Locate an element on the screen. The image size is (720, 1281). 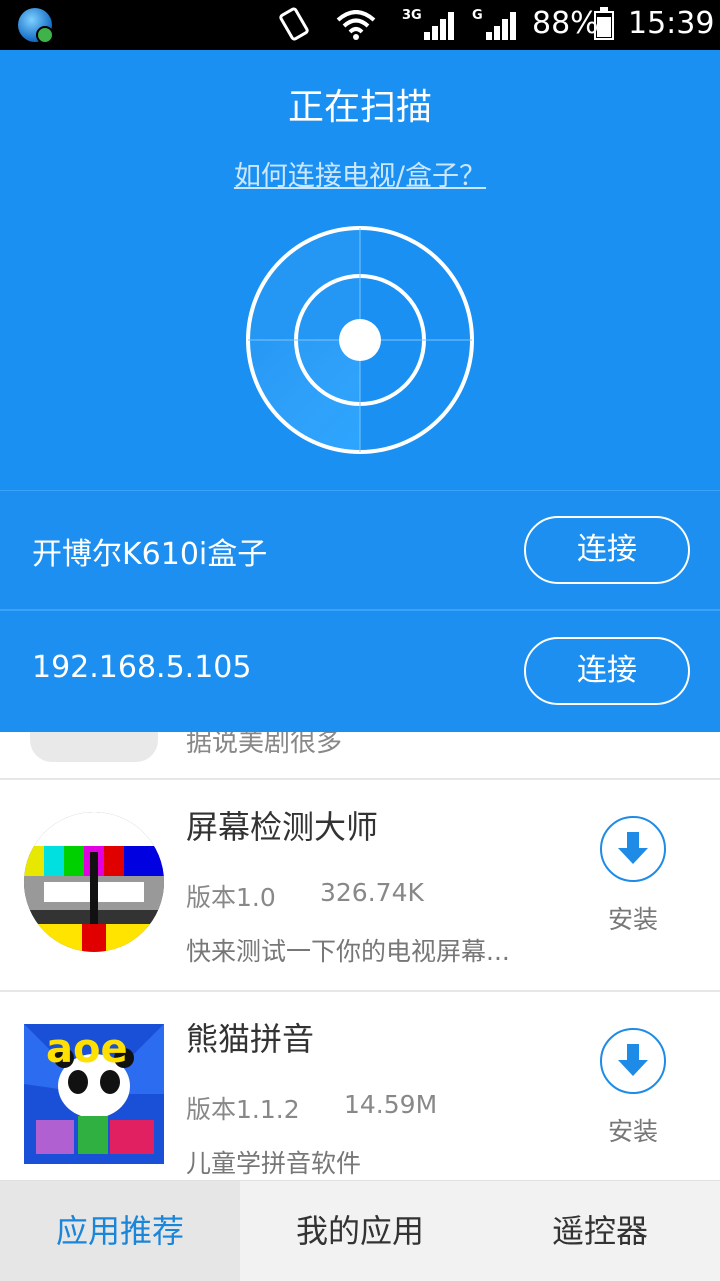
status-bar: 3G G 88% 15:39 is located at coordinates (360, 25).